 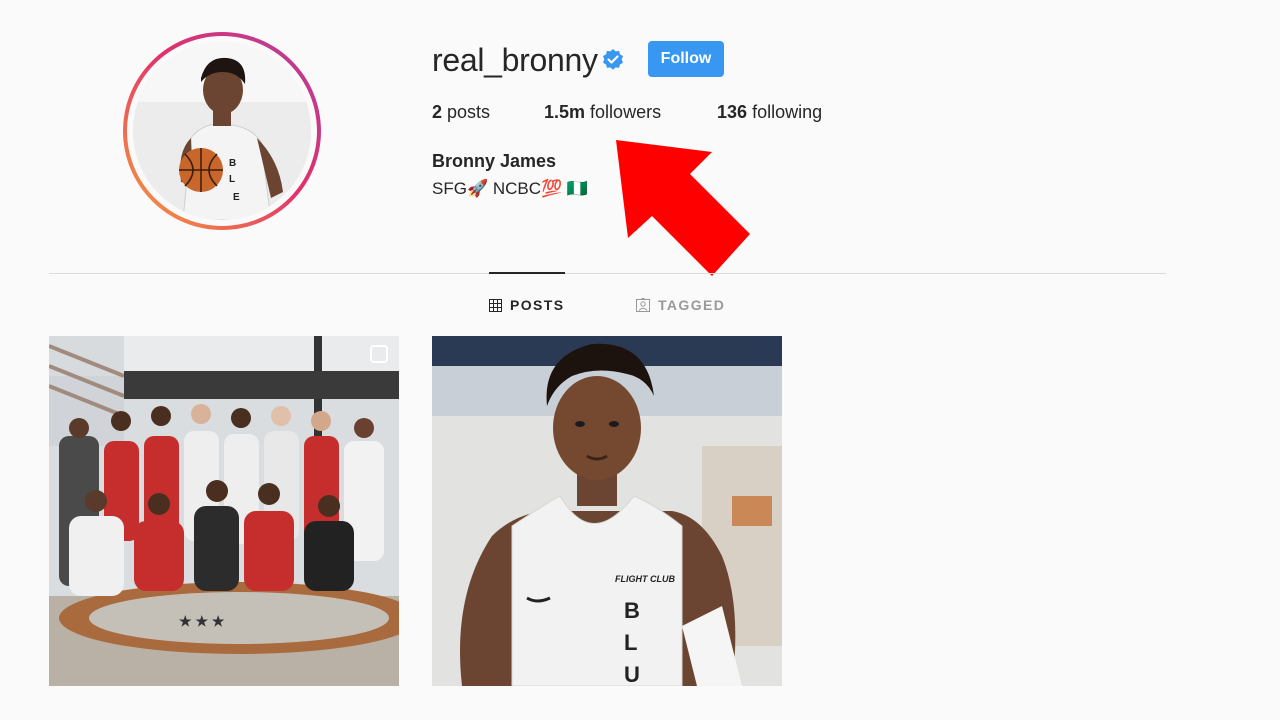 What do you see at coordinates (495, 305) in the screenshot?
I see `grid-icon` at bounding box center [495, 305].